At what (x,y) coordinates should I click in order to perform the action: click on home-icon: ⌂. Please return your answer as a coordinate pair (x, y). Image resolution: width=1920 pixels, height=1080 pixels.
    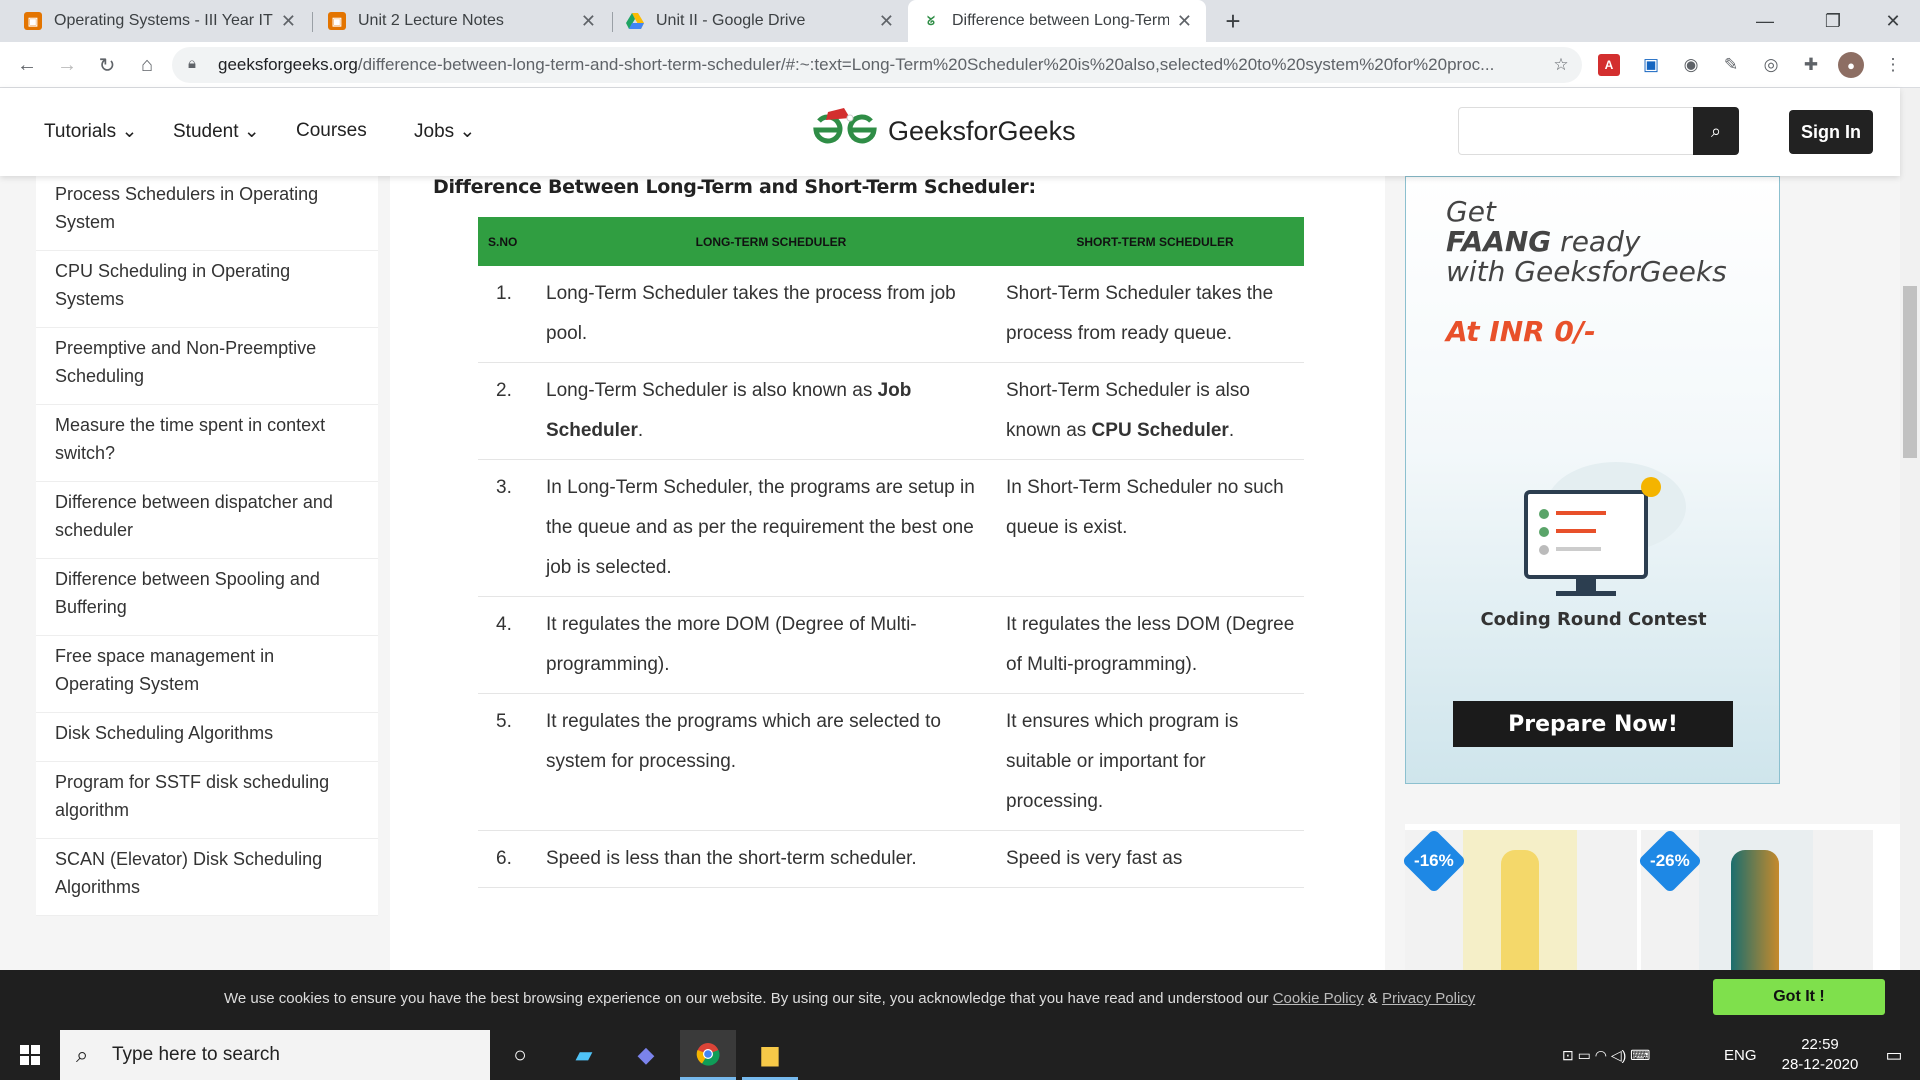
    Looking at the image, I should click on (147, 65).